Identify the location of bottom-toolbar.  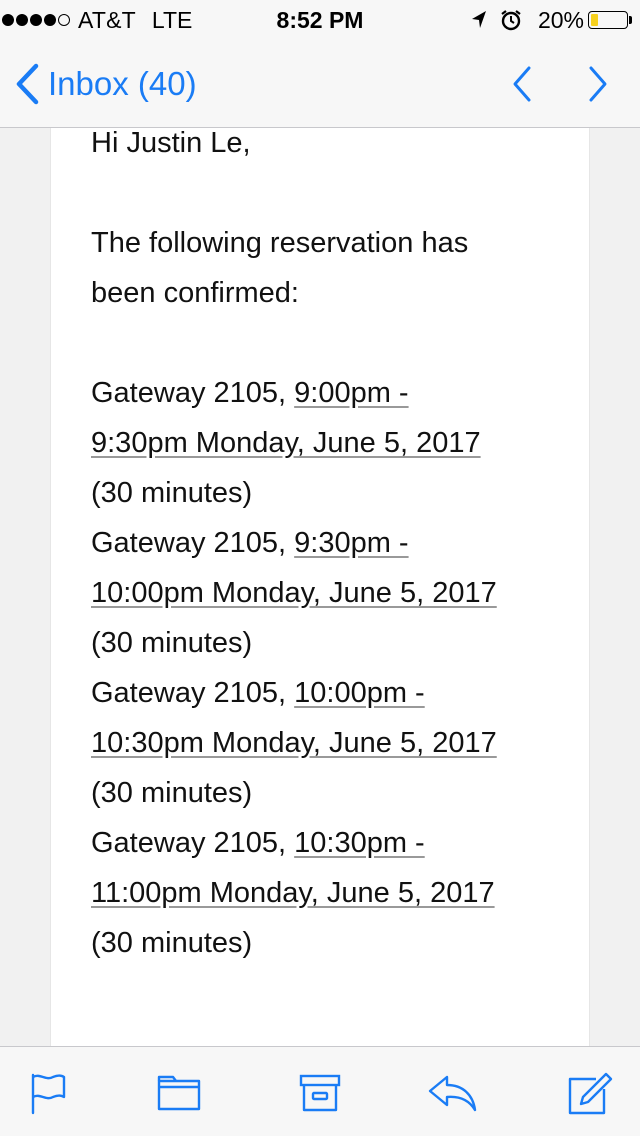
(320, 1091).